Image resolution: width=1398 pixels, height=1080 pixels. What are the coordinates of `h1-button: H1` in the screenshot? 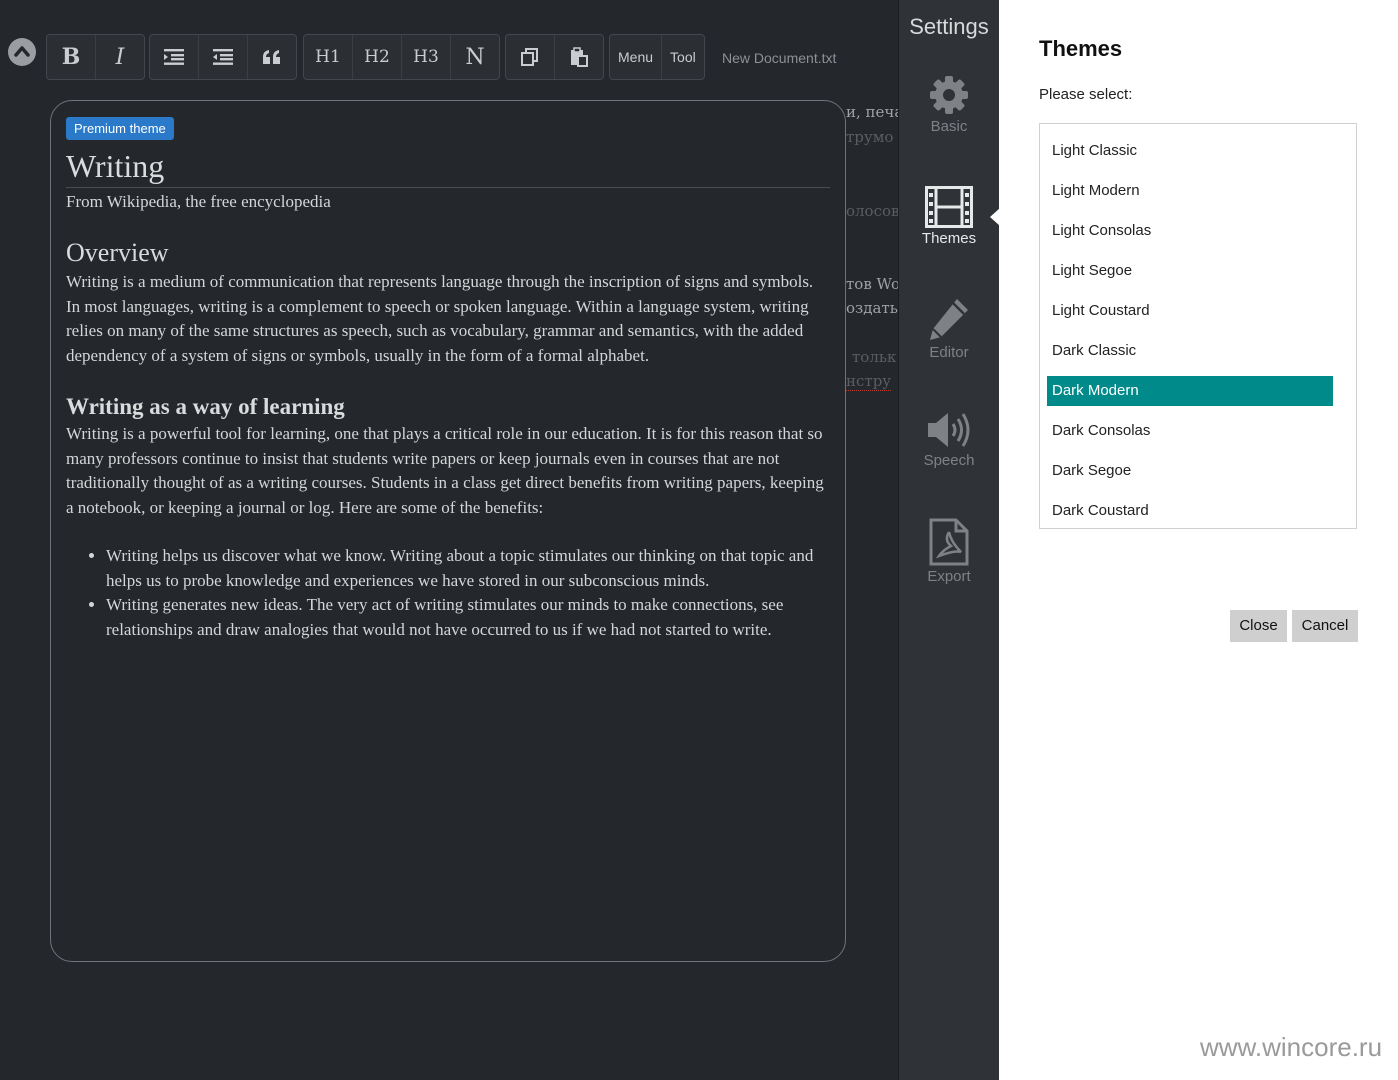 It's located at (328, 57).